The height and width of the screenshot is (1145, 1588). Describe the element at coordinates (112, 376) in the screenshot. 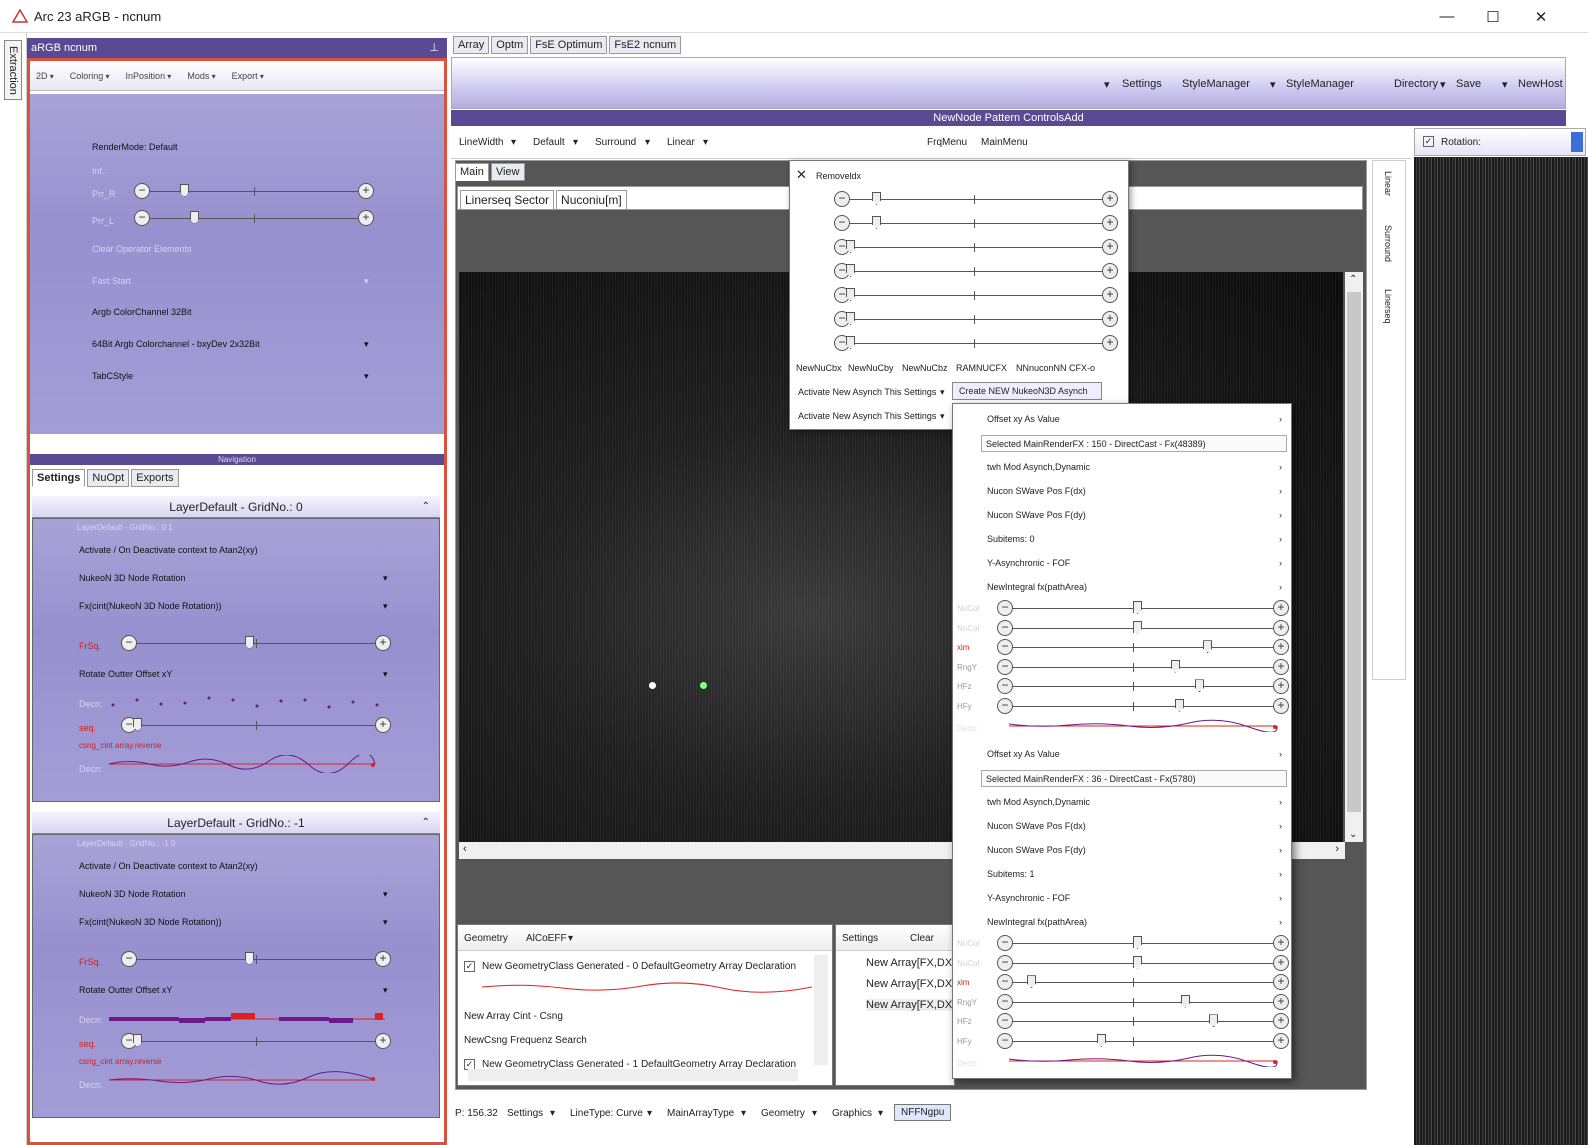

I see `tabcstyle: TabCStyle` at that location.